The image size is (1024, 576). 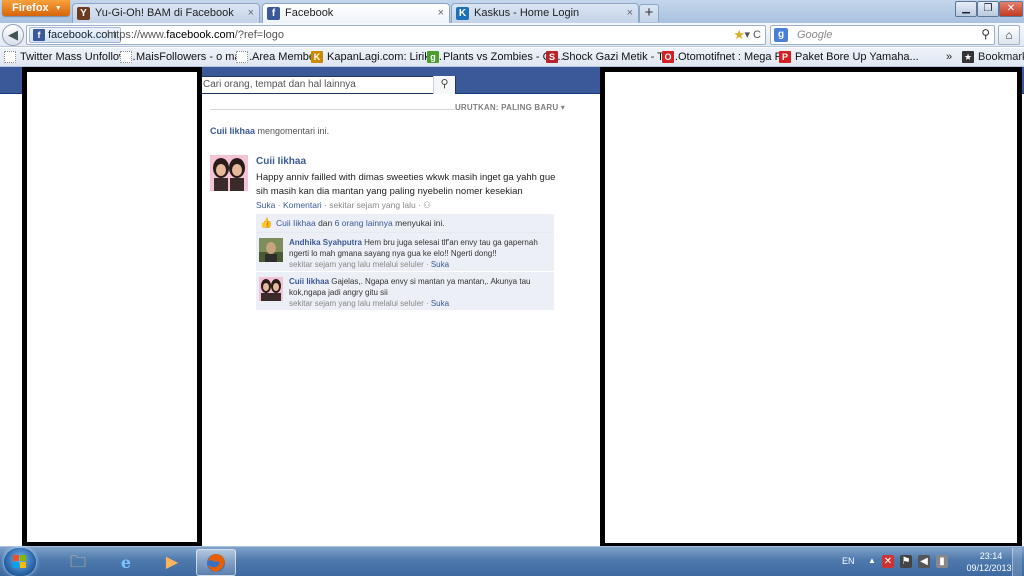 I want to click on url-text: https://www.facebook.com/?ref=logo, so click(x=195, y=35).